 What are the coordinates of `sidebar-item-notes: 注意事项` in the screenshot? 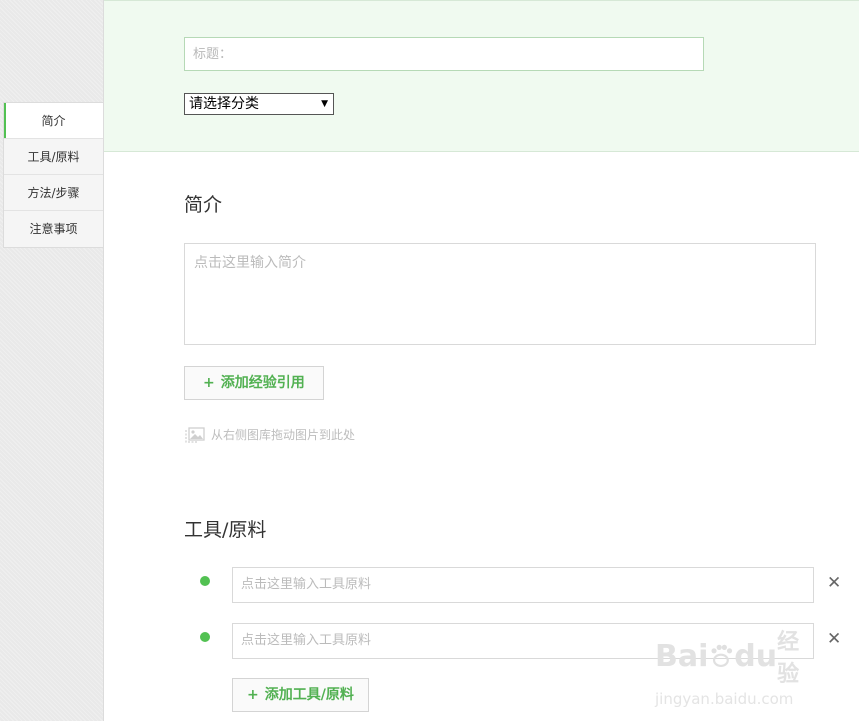 It's located at (53, 229).